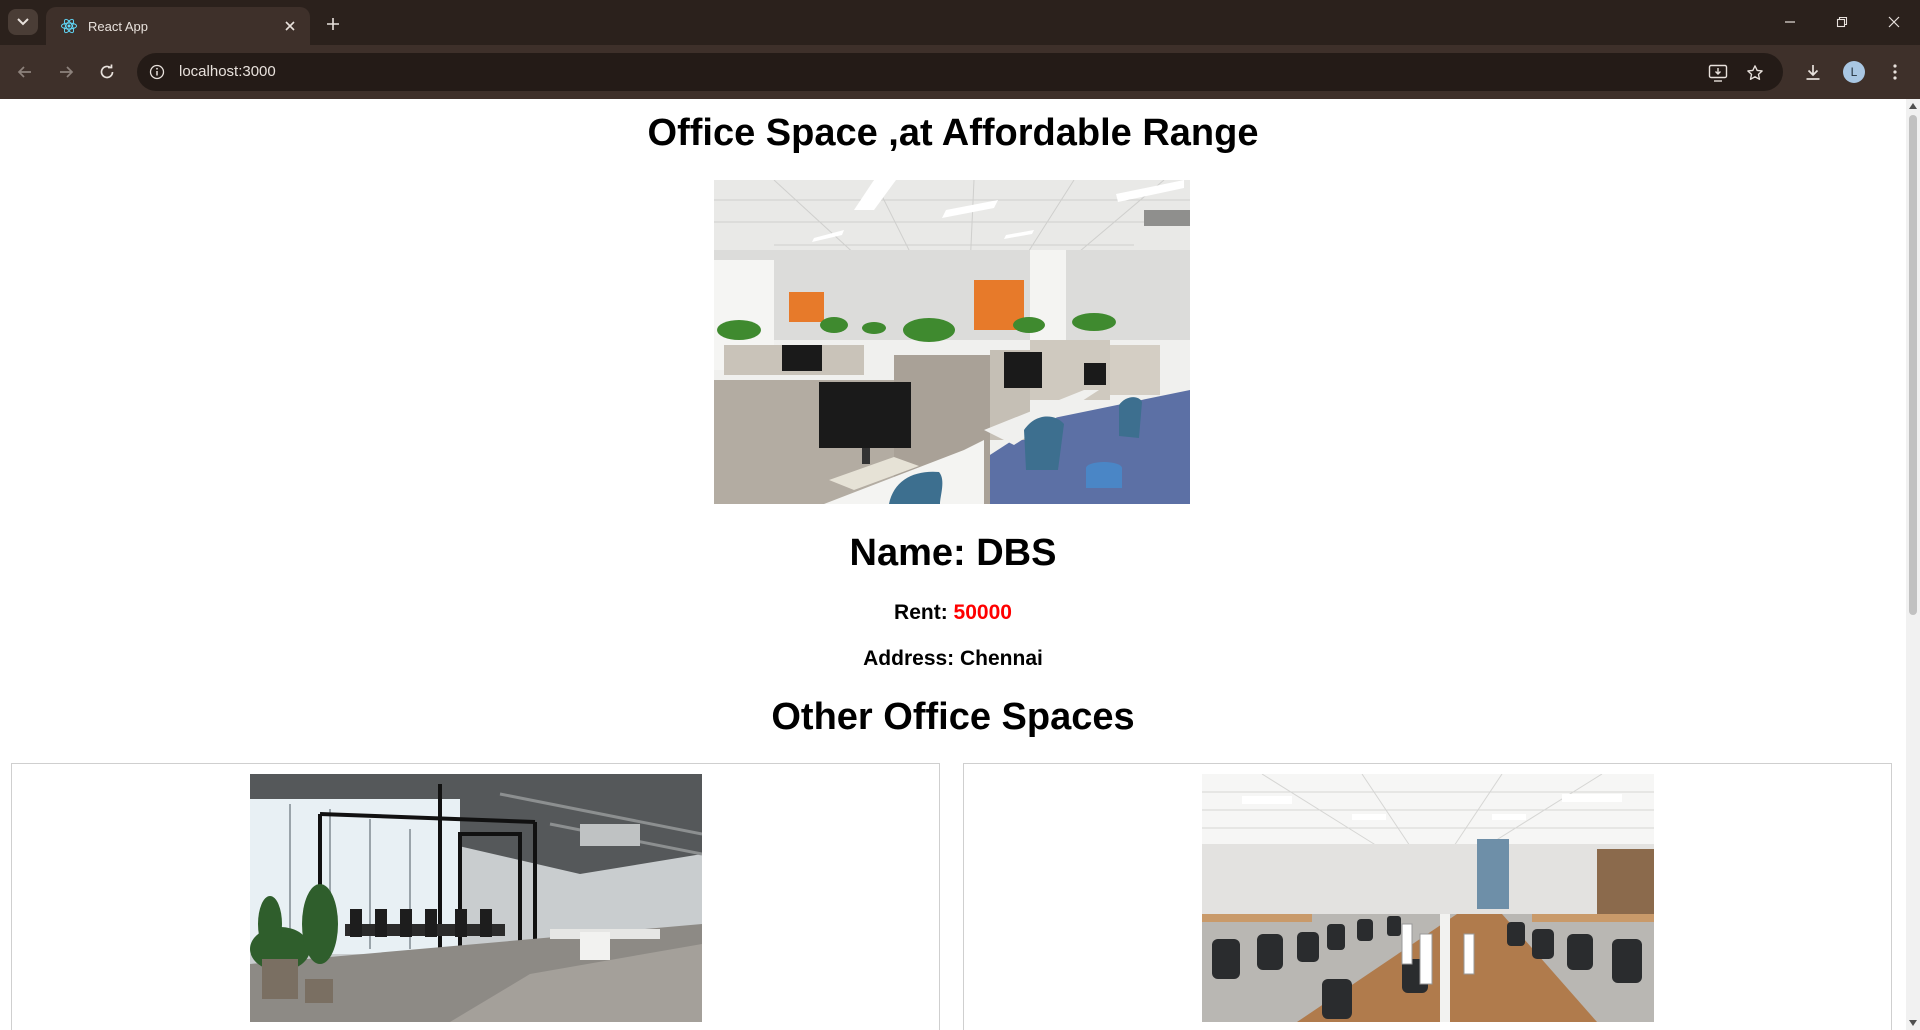 This screenshot has width=1920, height=1030. I want to click on minimize-icon, so click(1790, 22).